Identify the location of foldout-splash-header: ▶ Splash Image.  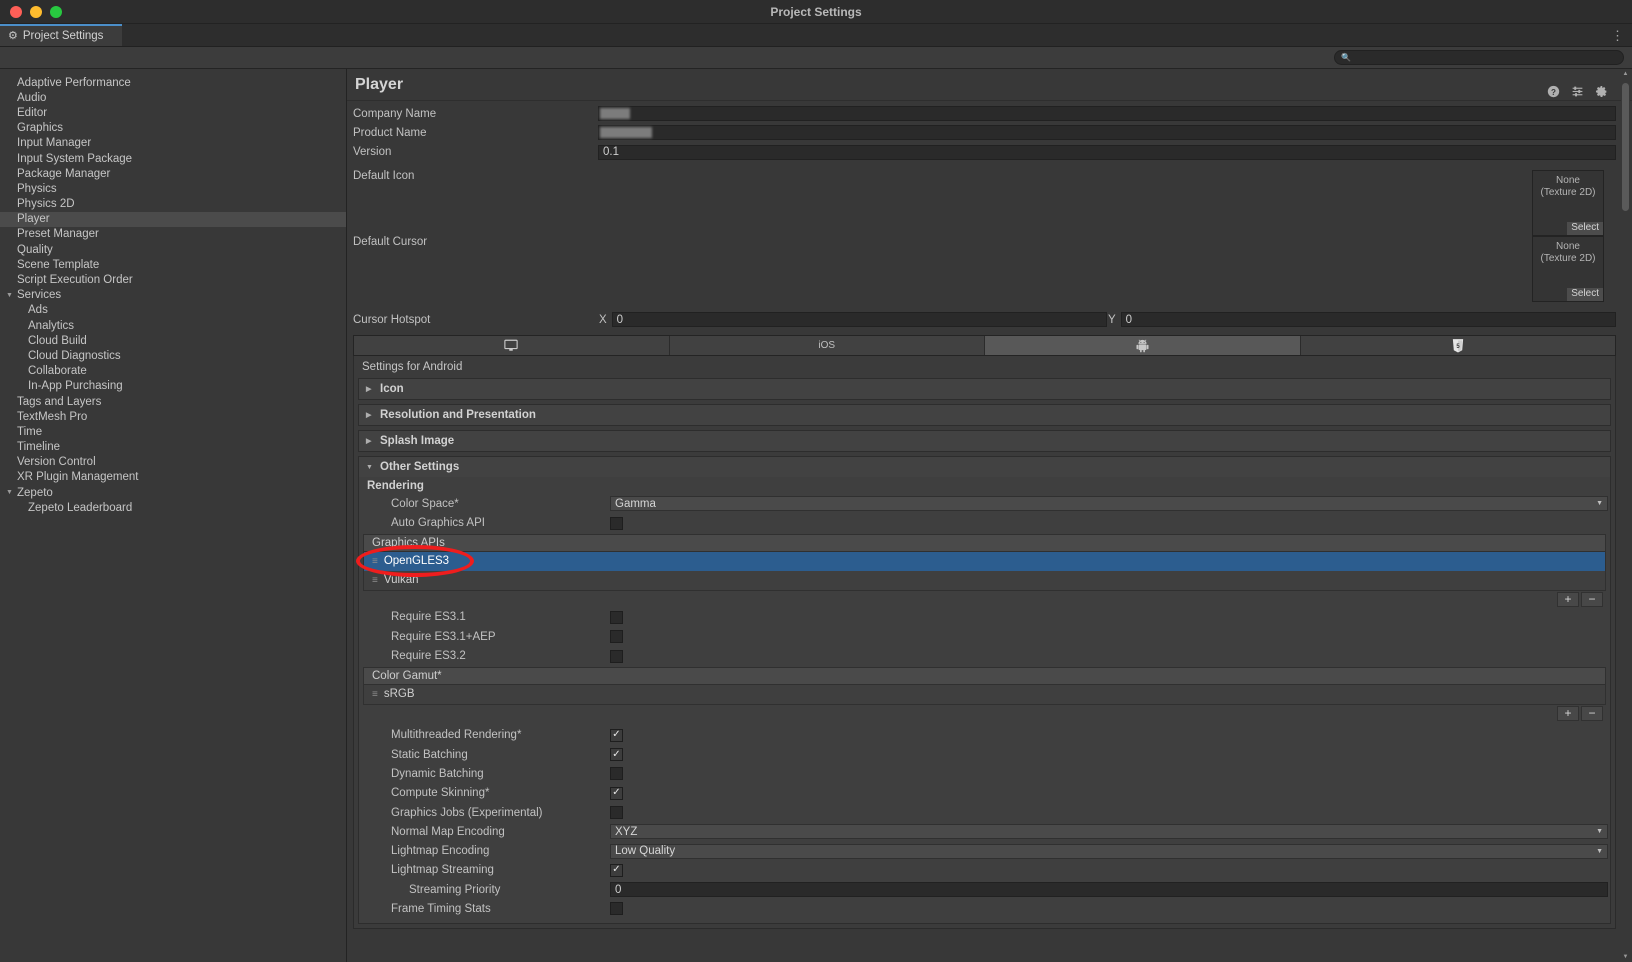
(984, 441).